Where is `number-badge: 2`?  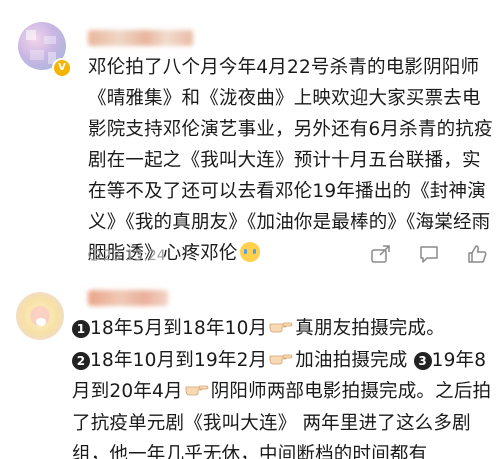 number-badge: 2 is located at coordinates (81, 360).